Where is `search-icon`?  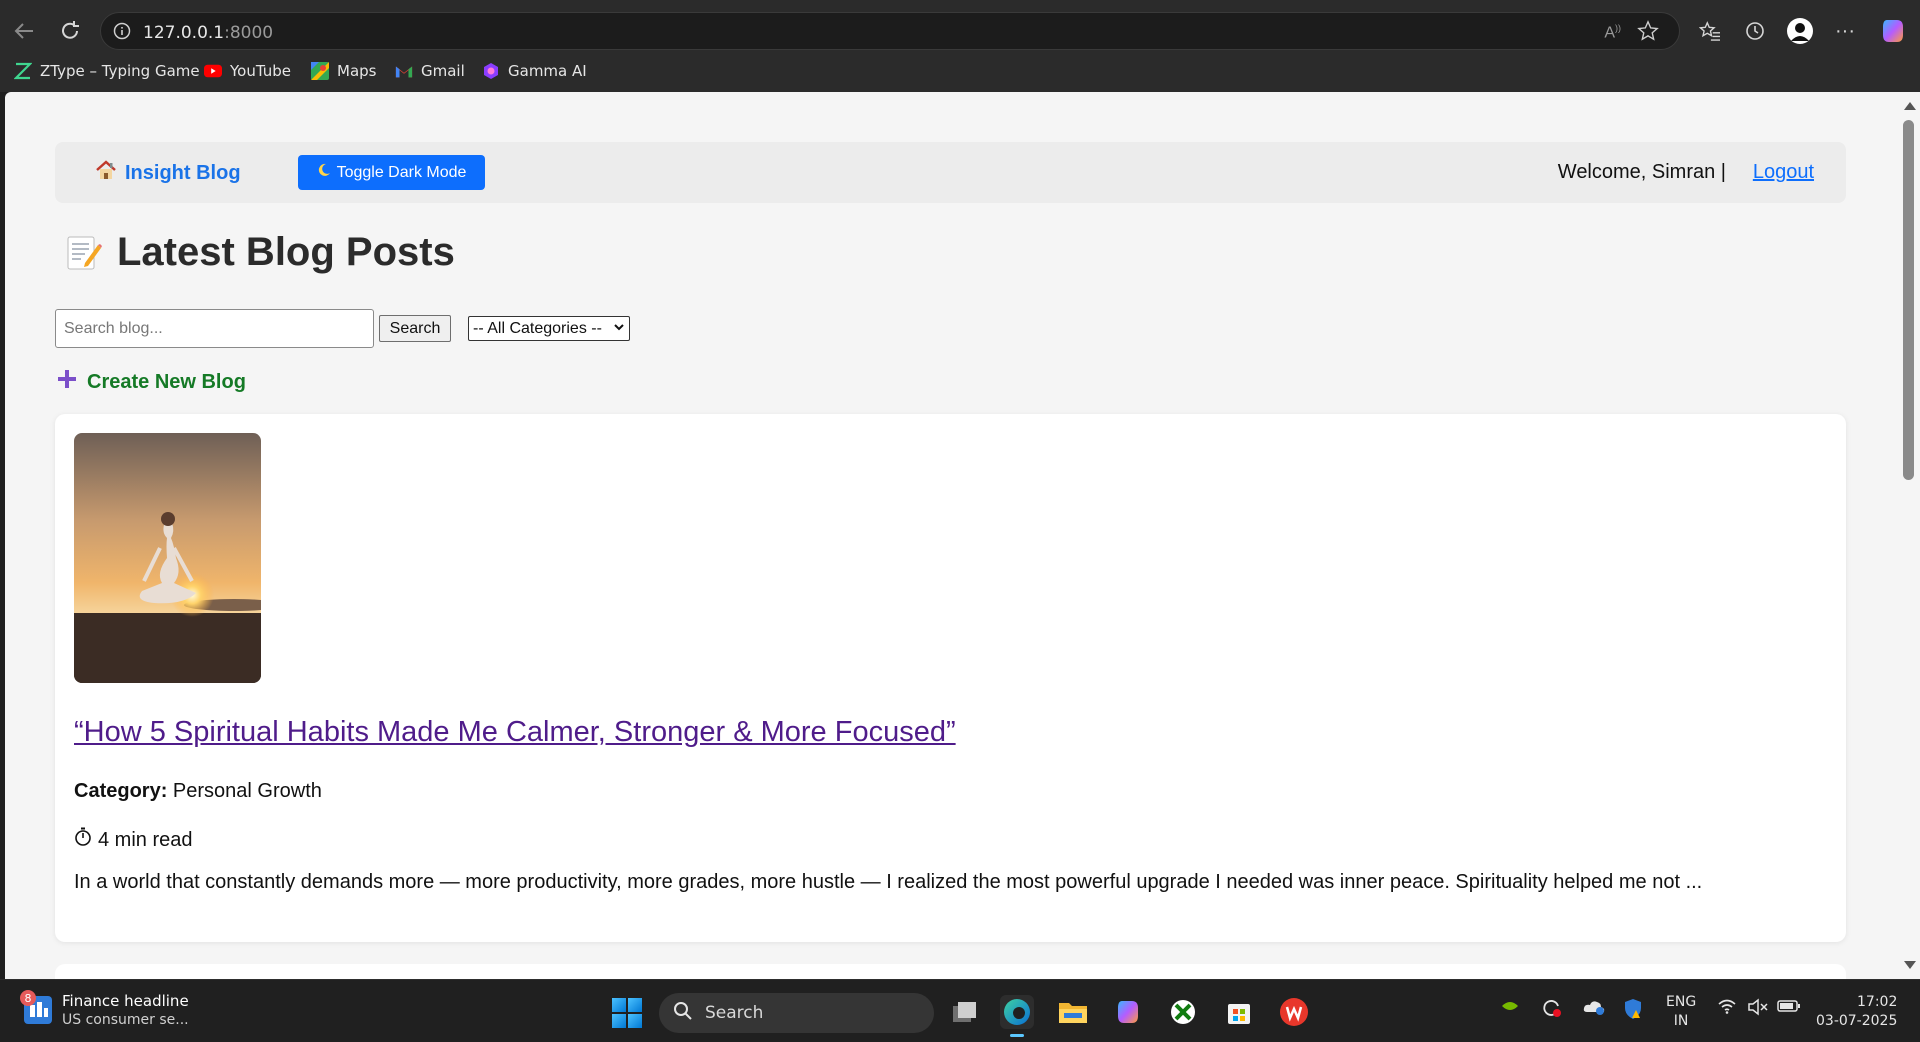 search-icon is located at coordinates (683, 1013).